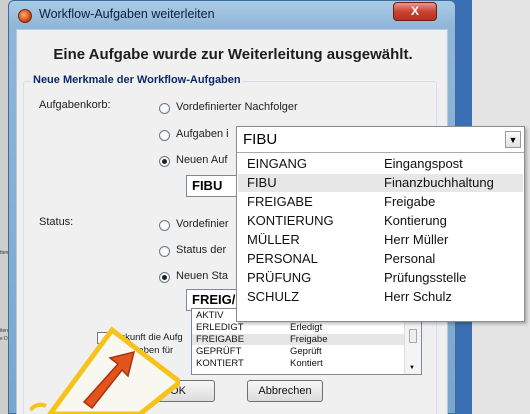 The height and width of the screenshot is (414, 530). Describe the element at coordinates (380, 140) in the screenshot. I see `basket-dropdown-selected: FIBU ▼` at that location.